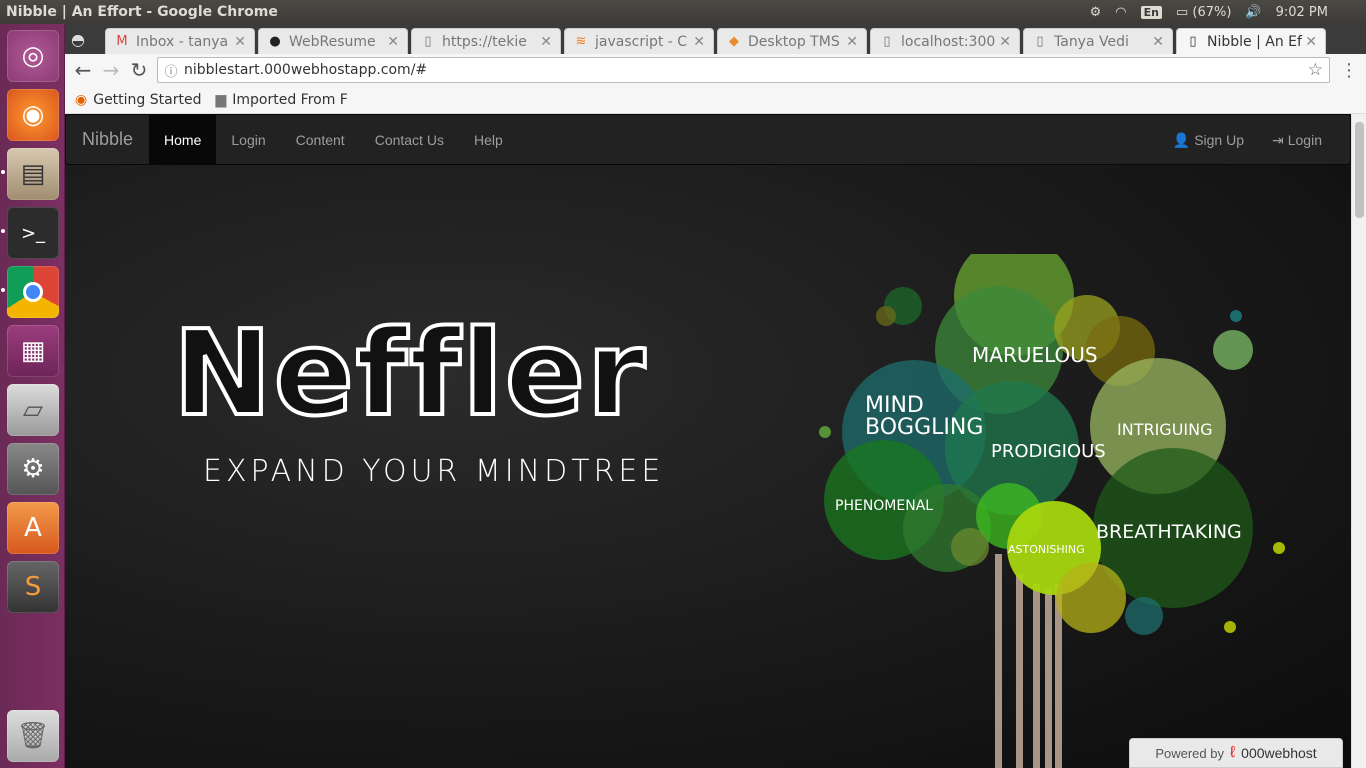 This screenshot has height=768, width=1366. Describe the element at coordinates (33, 233) in the screenshot. I see `terminal-icon: >_` at that location.